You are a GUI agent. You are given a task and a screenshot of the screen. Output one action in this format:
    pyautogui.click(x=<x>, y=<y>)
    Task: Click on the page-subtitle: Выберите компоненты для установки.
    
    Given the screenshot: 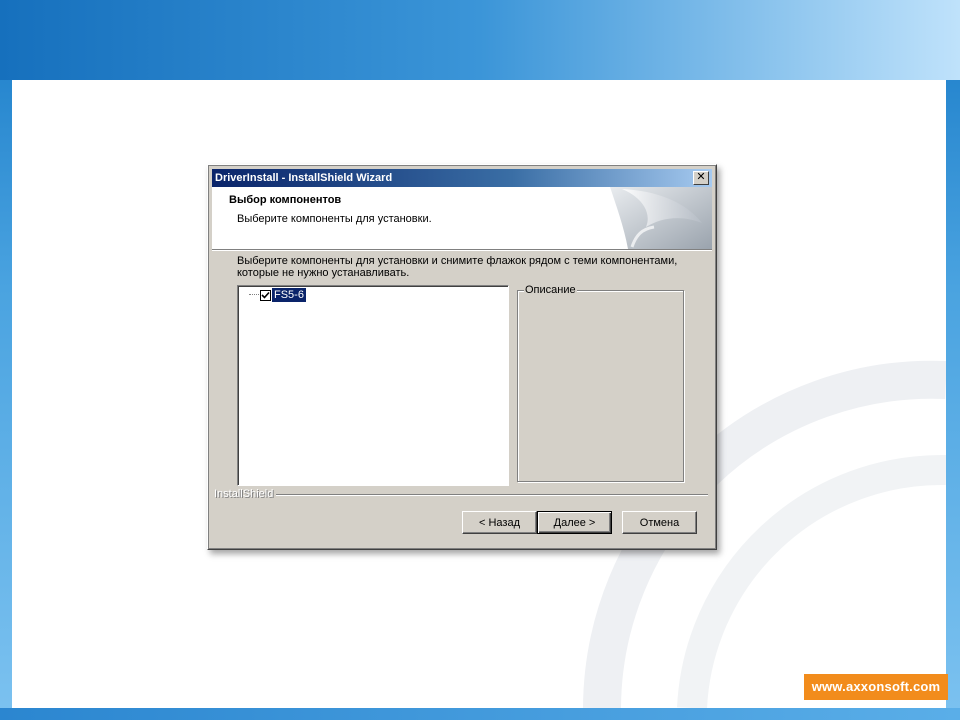 What is the action you would take?
    pyautogui.click(x=334, y=219)
    